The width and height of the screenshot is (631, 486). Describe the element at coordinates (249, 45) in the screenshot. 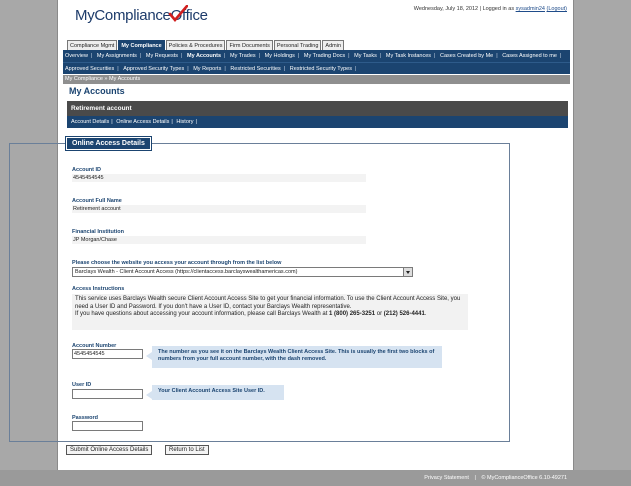

I see `tab-firm-documents: Firm Documents` at that location.